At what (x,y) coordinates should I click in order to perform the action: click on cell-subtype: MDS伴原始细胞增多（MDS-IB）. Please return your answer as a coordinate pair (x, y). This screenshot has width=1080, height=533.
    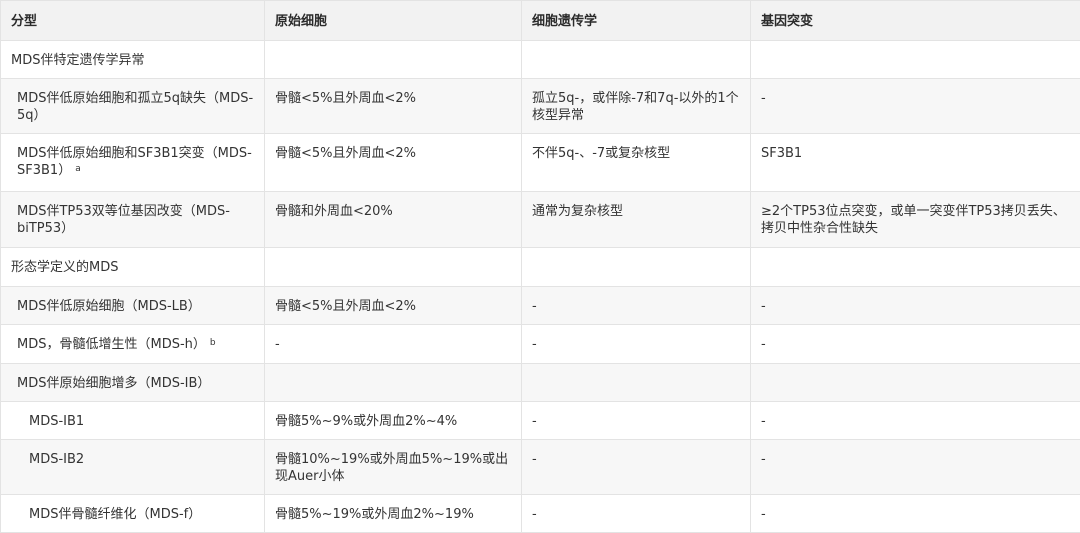
    Looking at the image, I should click on (133, 383).